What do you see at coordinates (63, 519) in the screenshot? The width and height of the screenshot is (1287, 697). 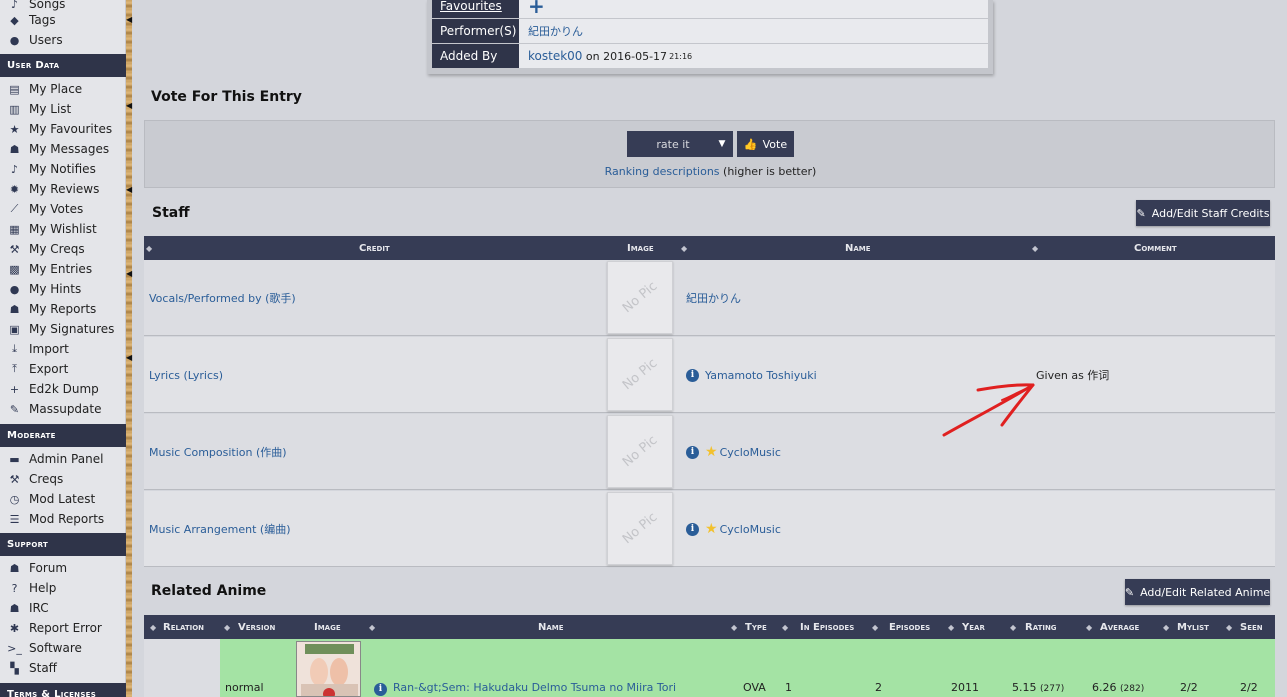 I see `sidebar-item-mod-reports: ☰ Mod Reports` at bounding box center [63, 519].